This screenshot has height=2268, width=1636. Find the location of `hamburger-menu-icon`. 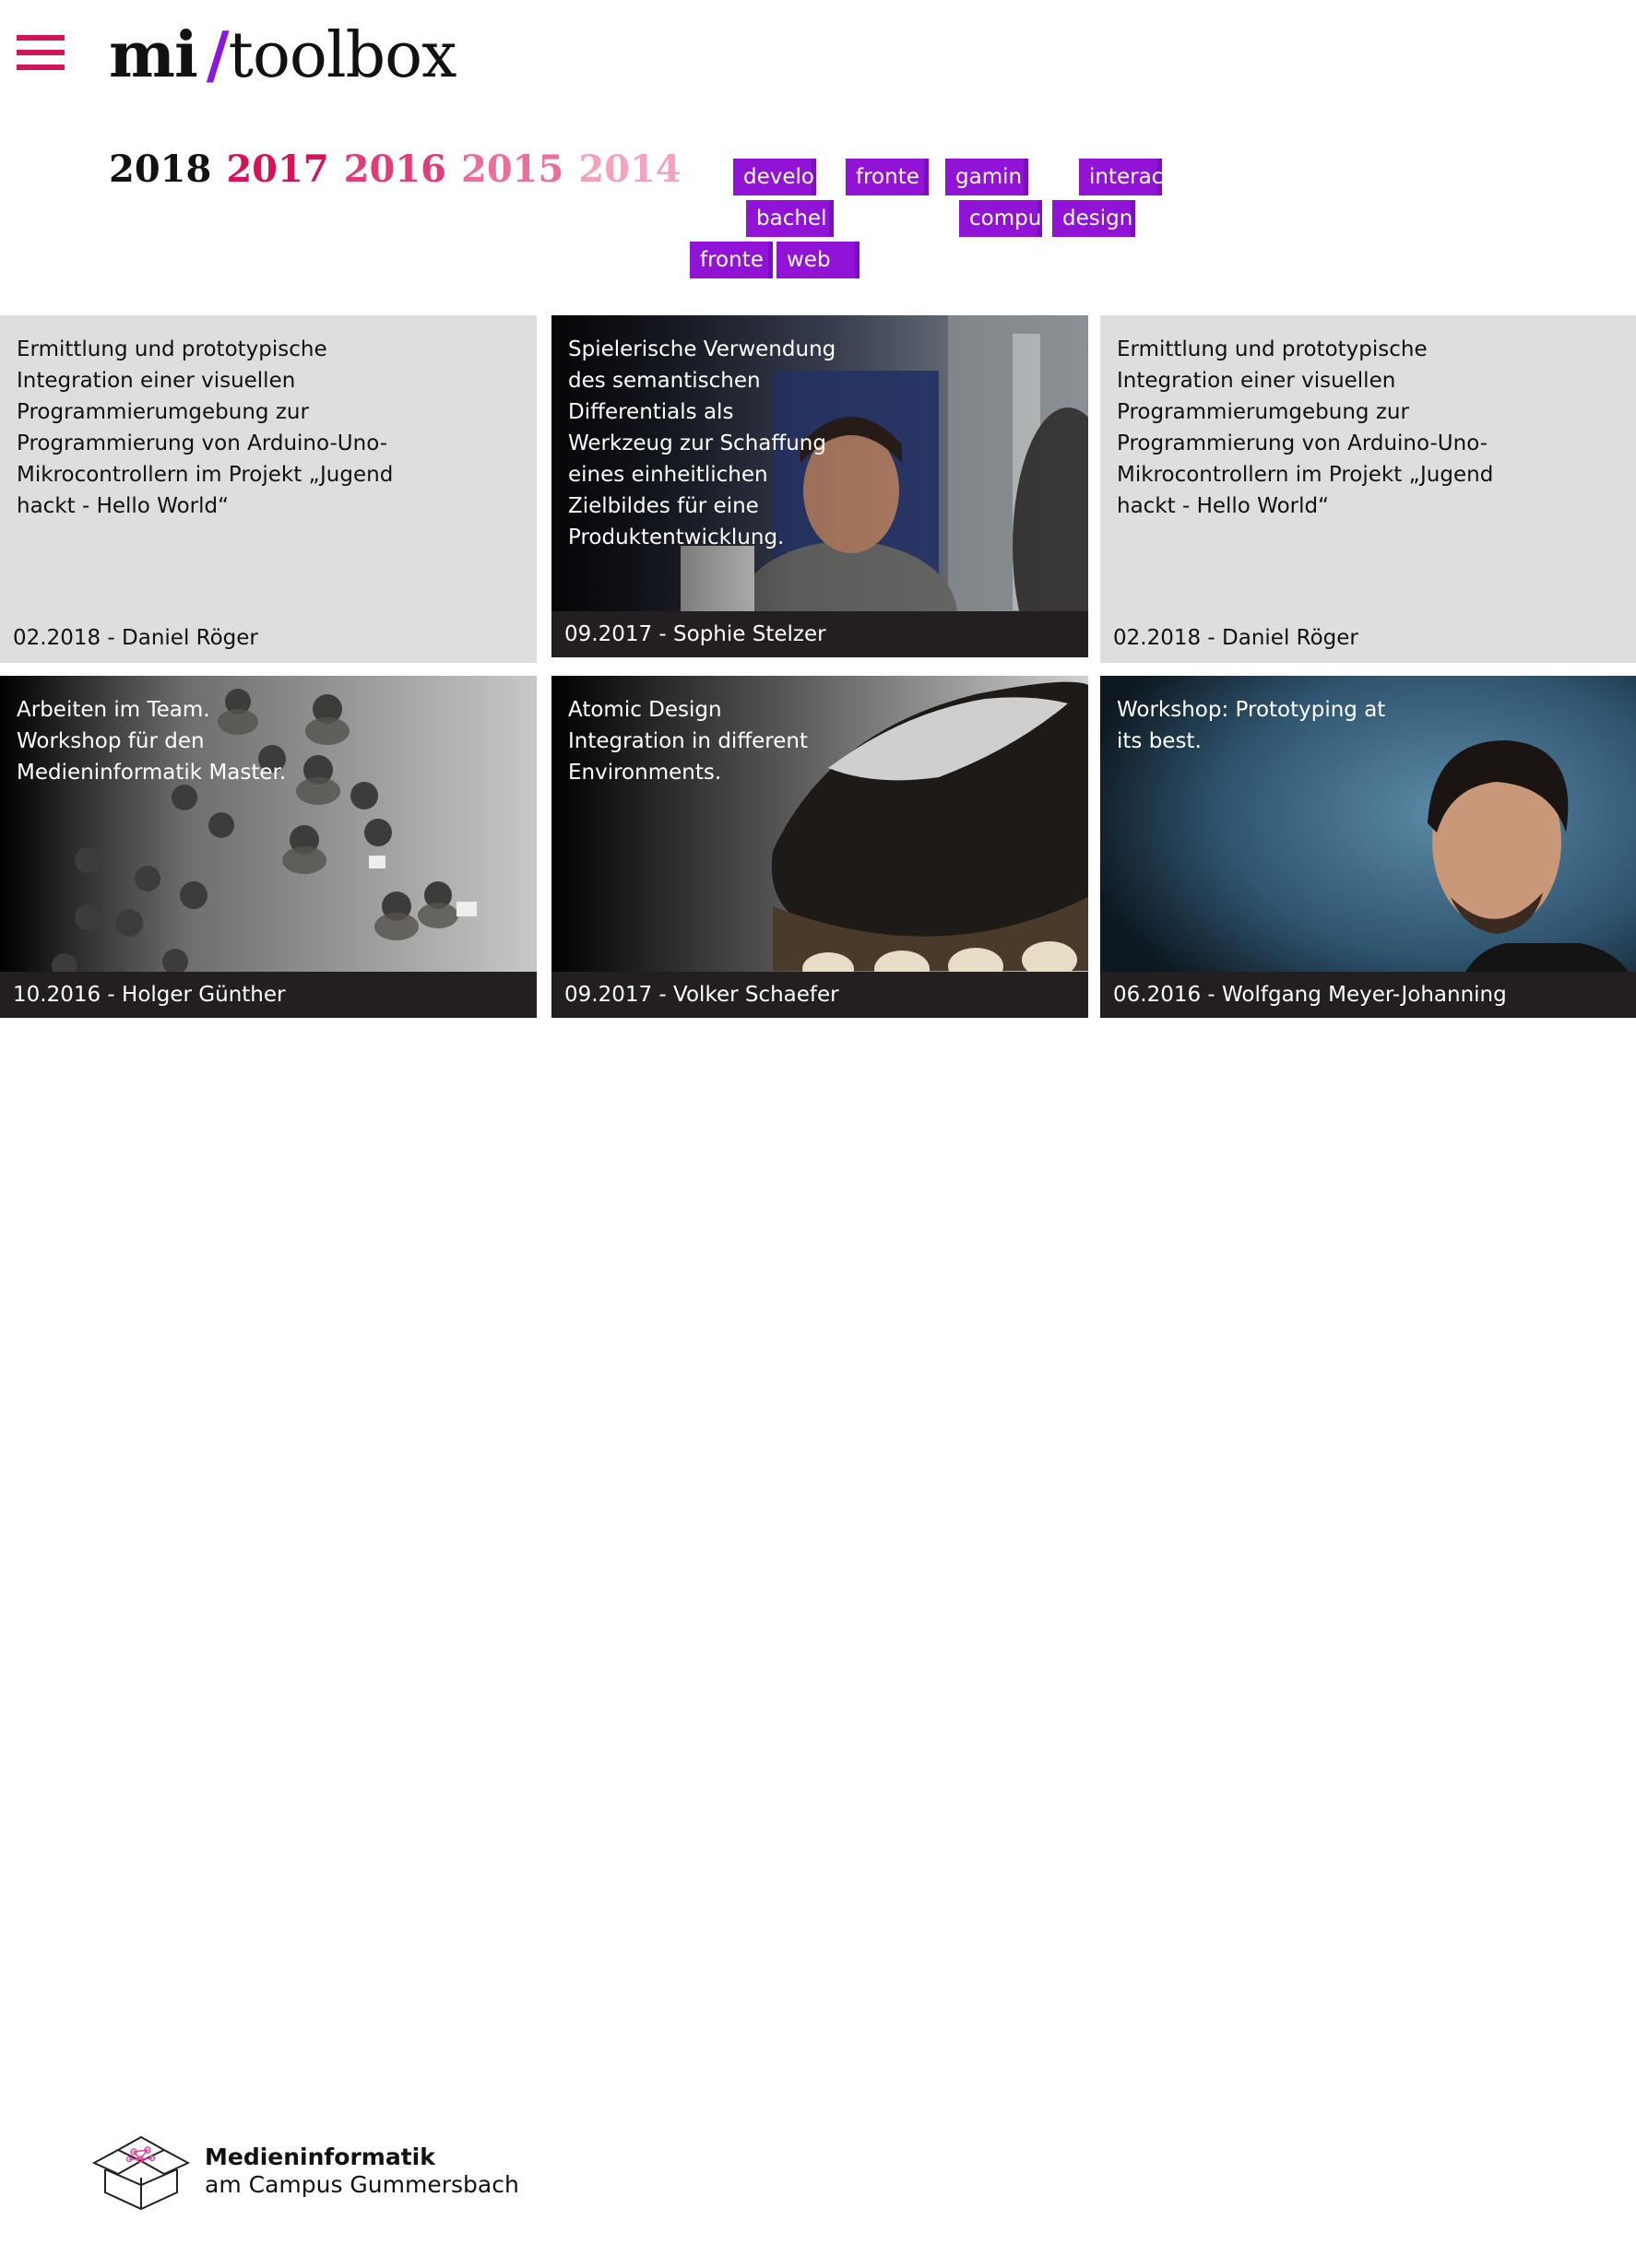

hamburger-menu-icon is located at coordinates (41, 52).